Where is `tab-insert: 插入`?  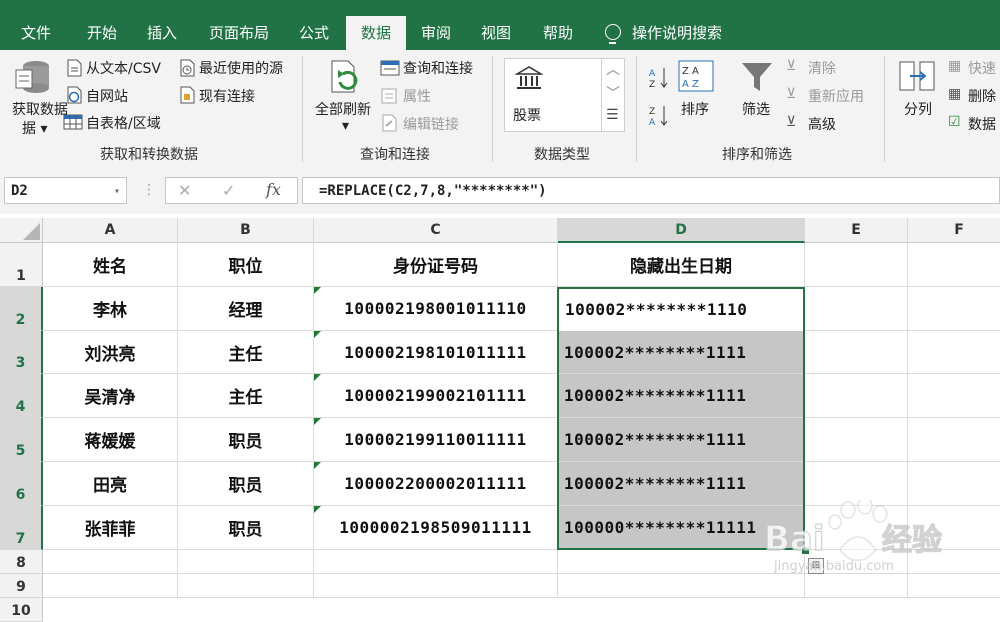 tab-insert: 插入 is located at coordinates (162, 33).